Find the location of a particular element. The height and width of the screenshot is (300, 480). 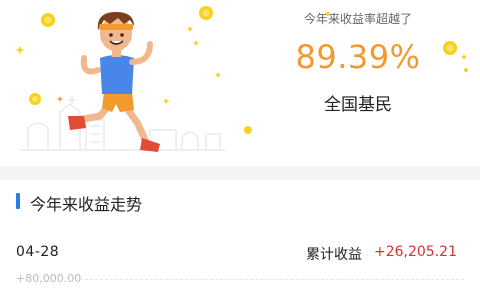

chart-gridline is located at coordinates (272, 279).